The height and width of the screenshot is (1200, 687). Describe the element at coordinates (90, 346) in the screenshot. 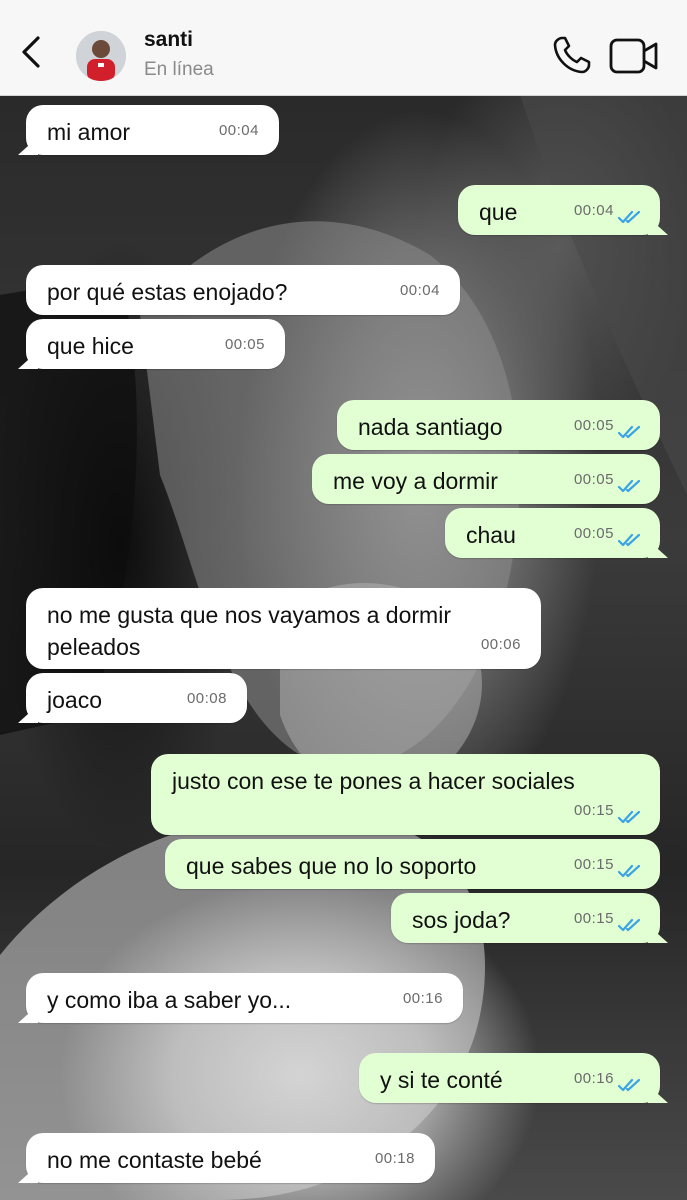

I see `message-text: que hice` at that location.